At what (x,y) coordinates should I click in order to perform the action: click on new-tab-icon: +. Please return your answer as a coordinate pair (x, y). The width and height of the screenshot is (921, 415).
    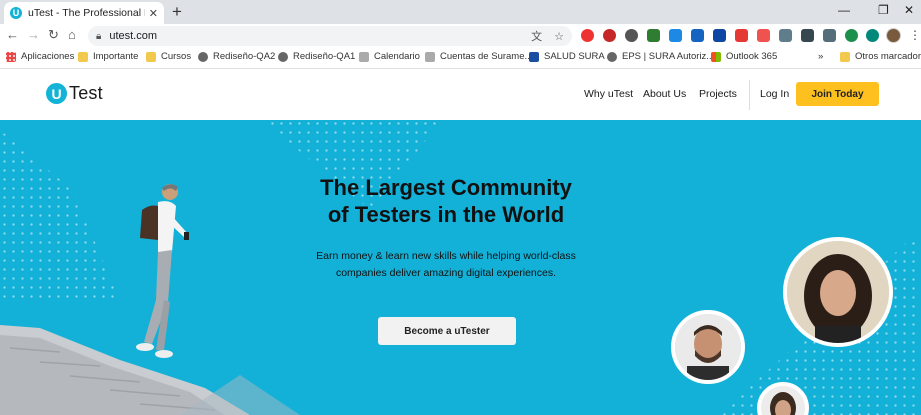
    Looking at the image, I should click on (177, 12).